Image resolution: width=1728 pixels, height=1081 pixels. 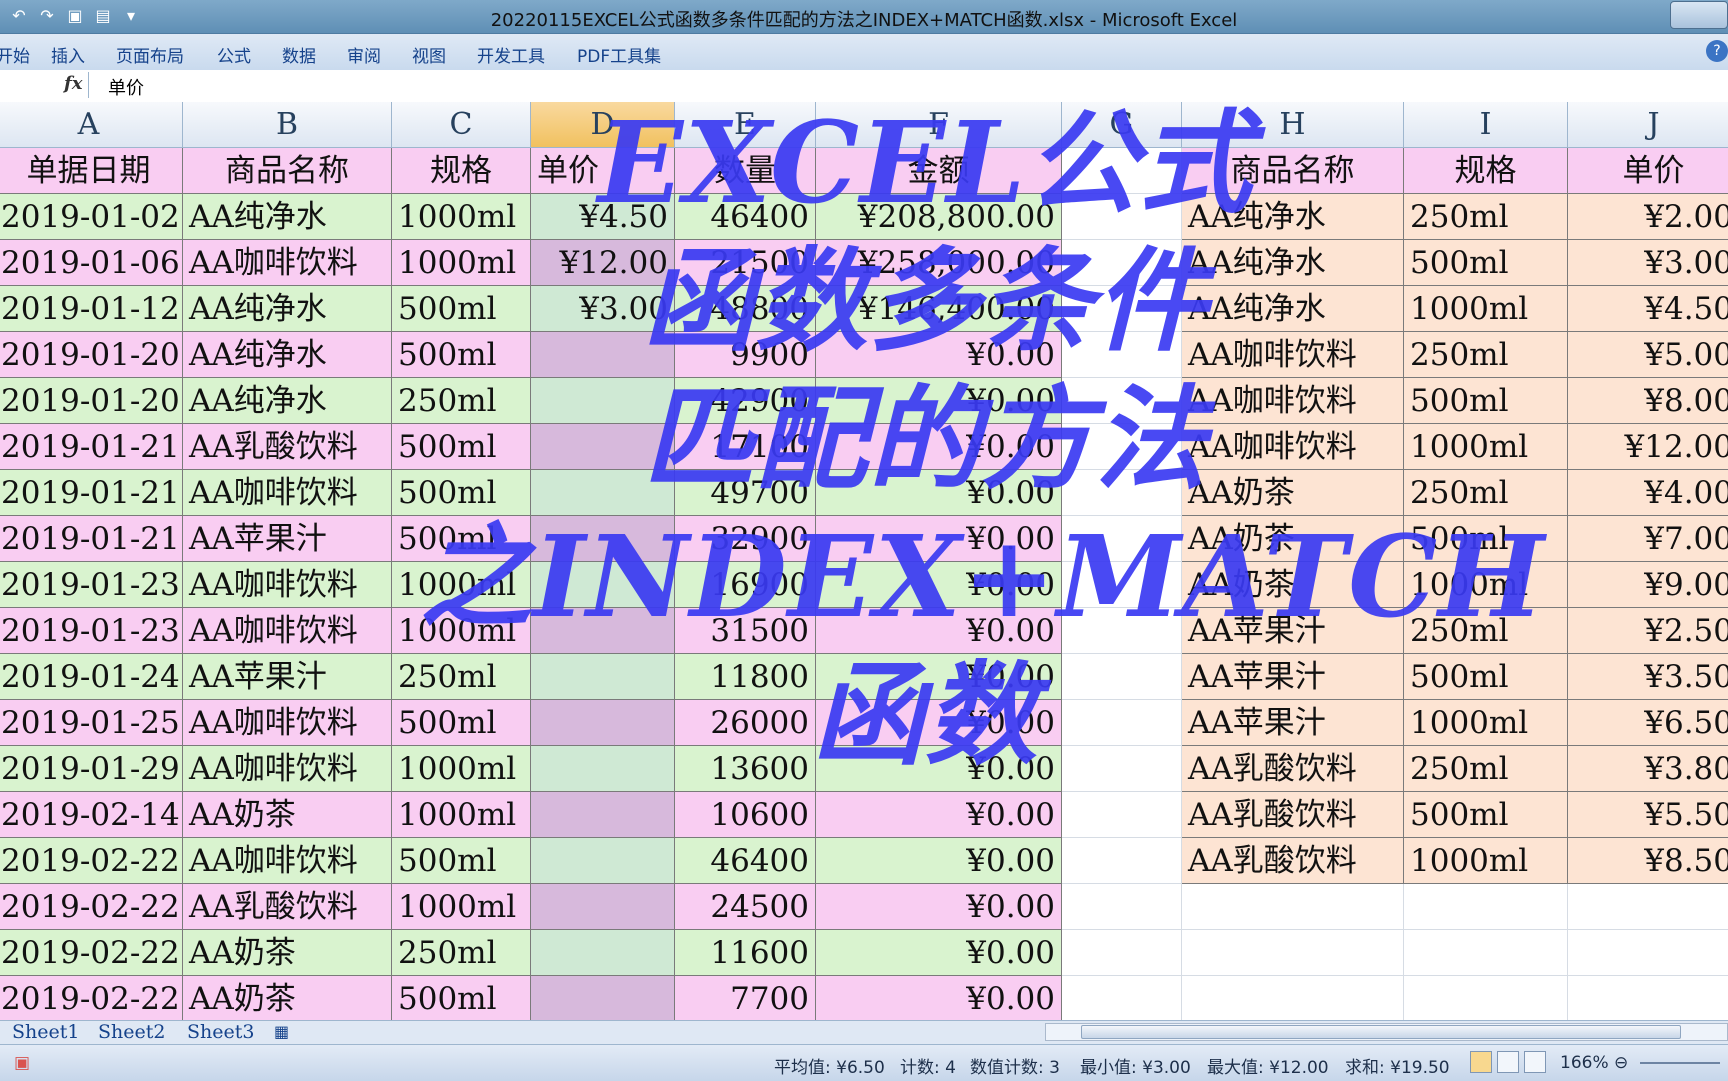 I want to click on table-cell: ¥258,000.00, so click(x=939, y=263).